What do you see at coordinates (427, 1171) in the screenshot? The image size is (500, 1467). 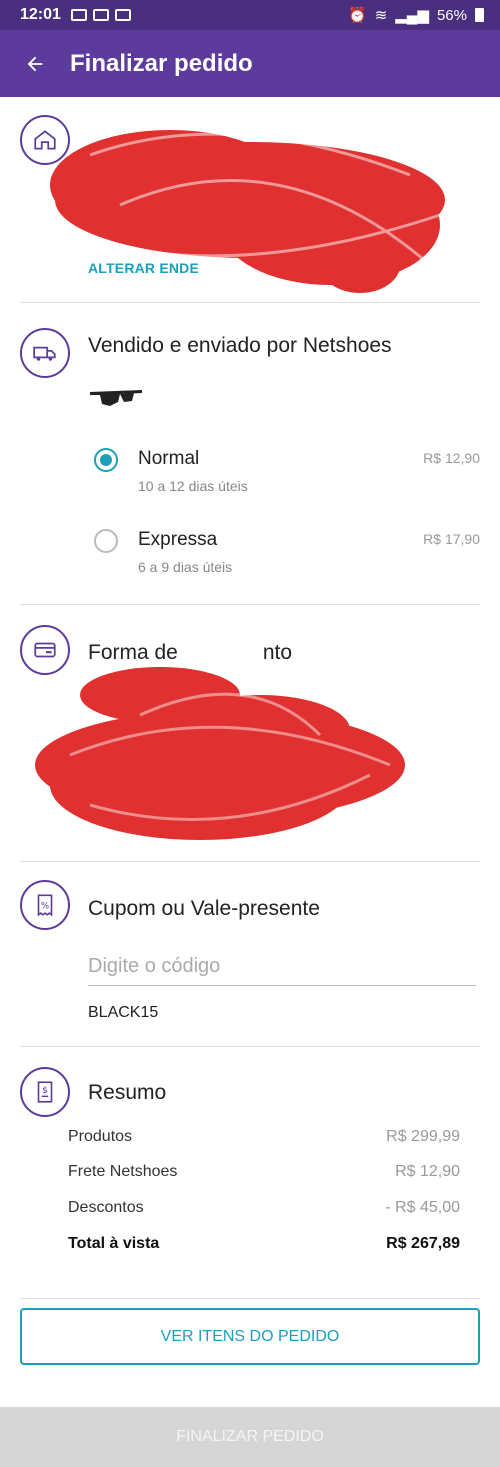 I see `summary-value: R$ 12,90` at bounding box center [427, 1171].